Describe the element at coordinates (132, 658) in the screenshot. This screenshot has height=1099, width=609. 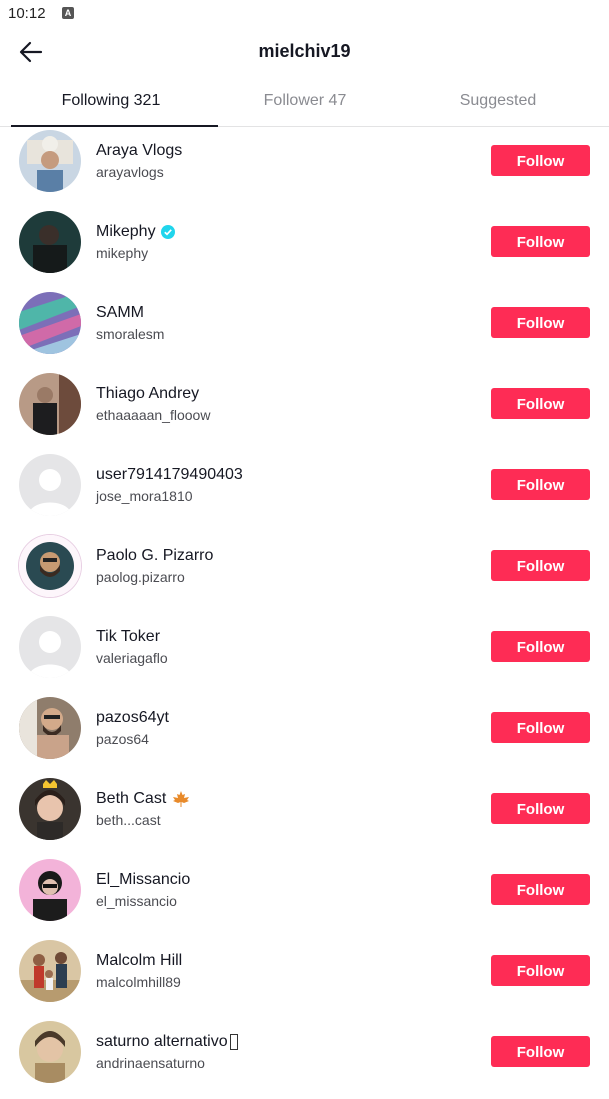
I see `user-handle: valeriagaflo` at that location.